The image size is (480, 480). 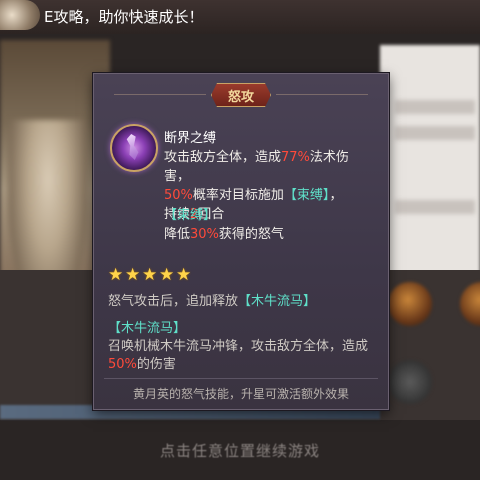 I want to click on star-bonus-line: 怒气攻击后，追加释放【木牛流马】, so click(x=212, y=299).